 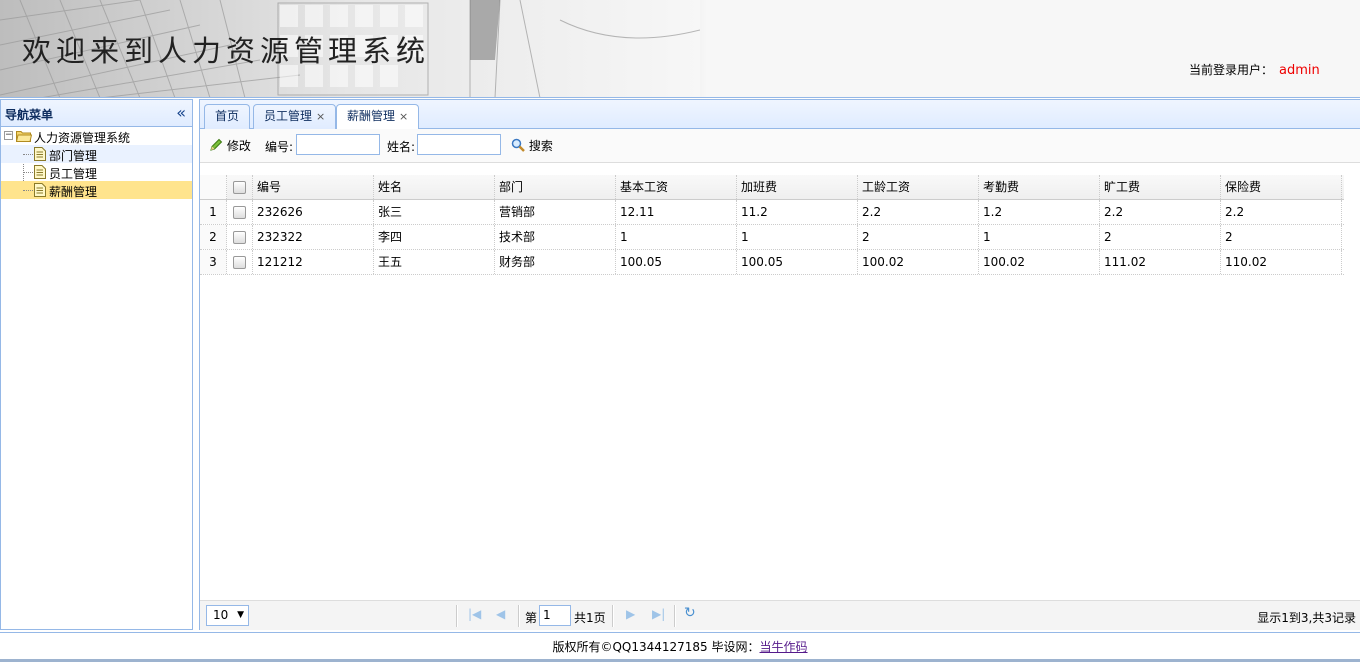 I want to click on column-header: 工龄工资, so click(x=918, y=187).